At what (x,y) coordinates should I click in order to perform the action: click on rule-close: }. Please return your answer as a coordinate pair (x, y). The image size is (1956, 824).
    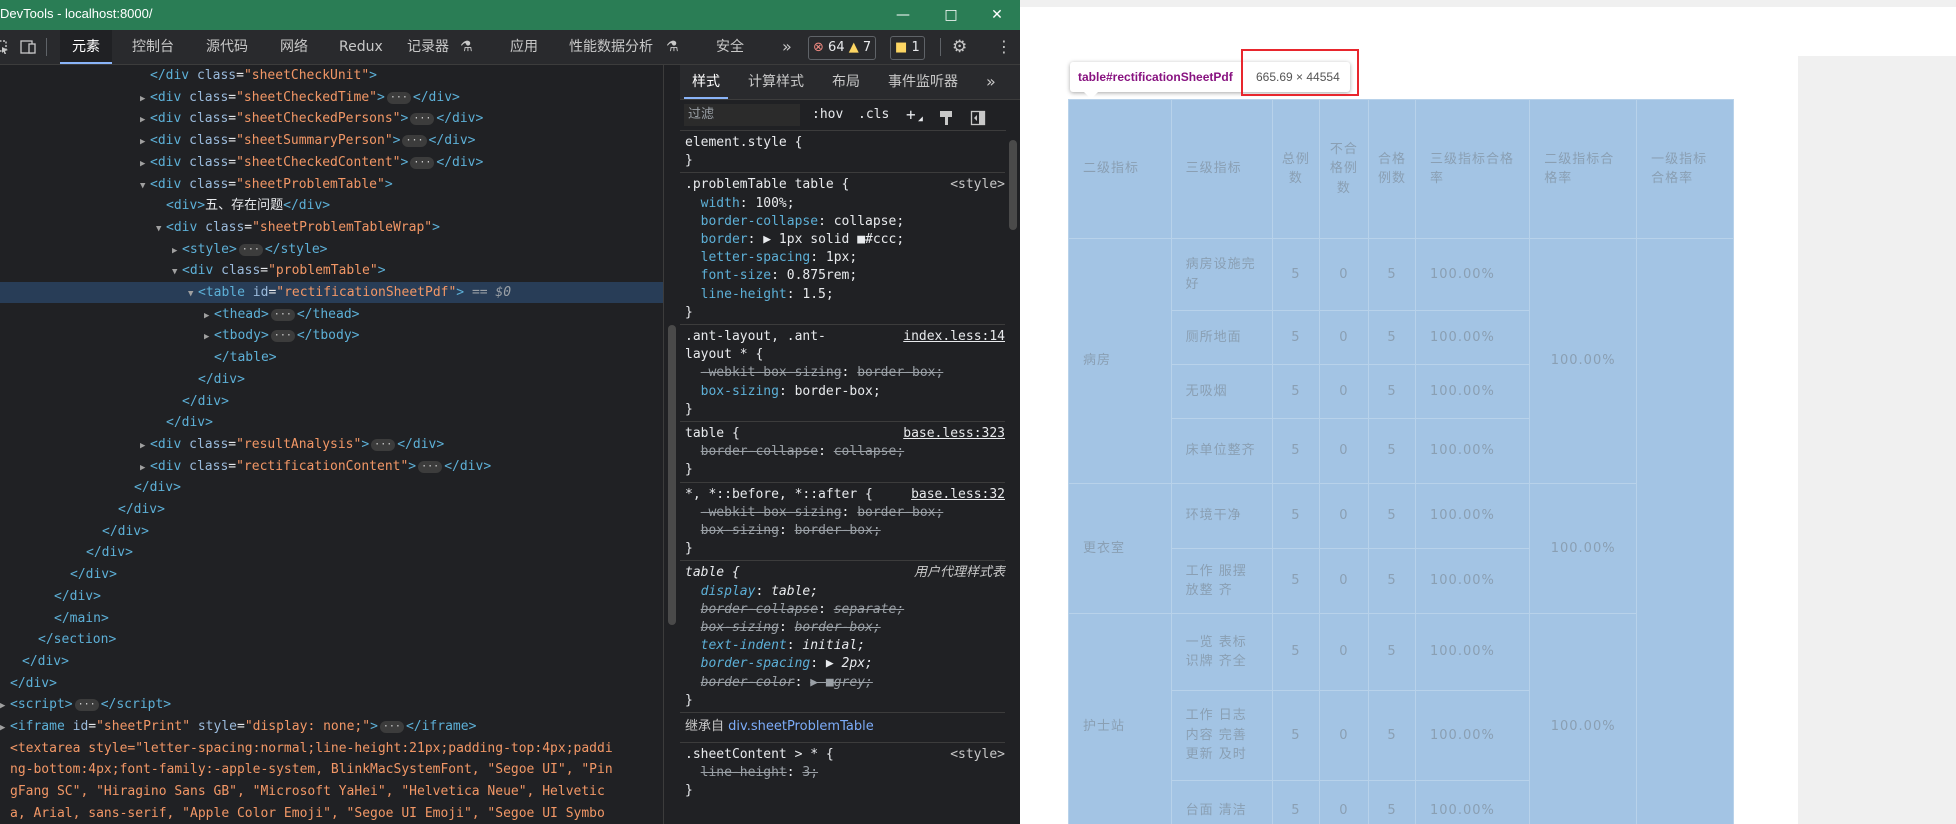
    Looking at the image, I should click on (689, 549).